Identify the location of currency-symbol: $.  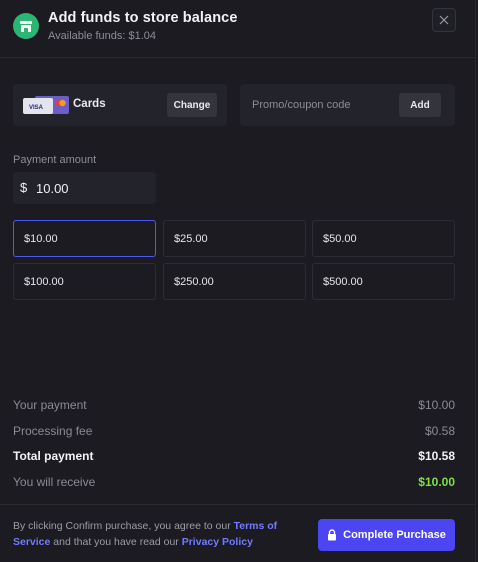
(24, 187).